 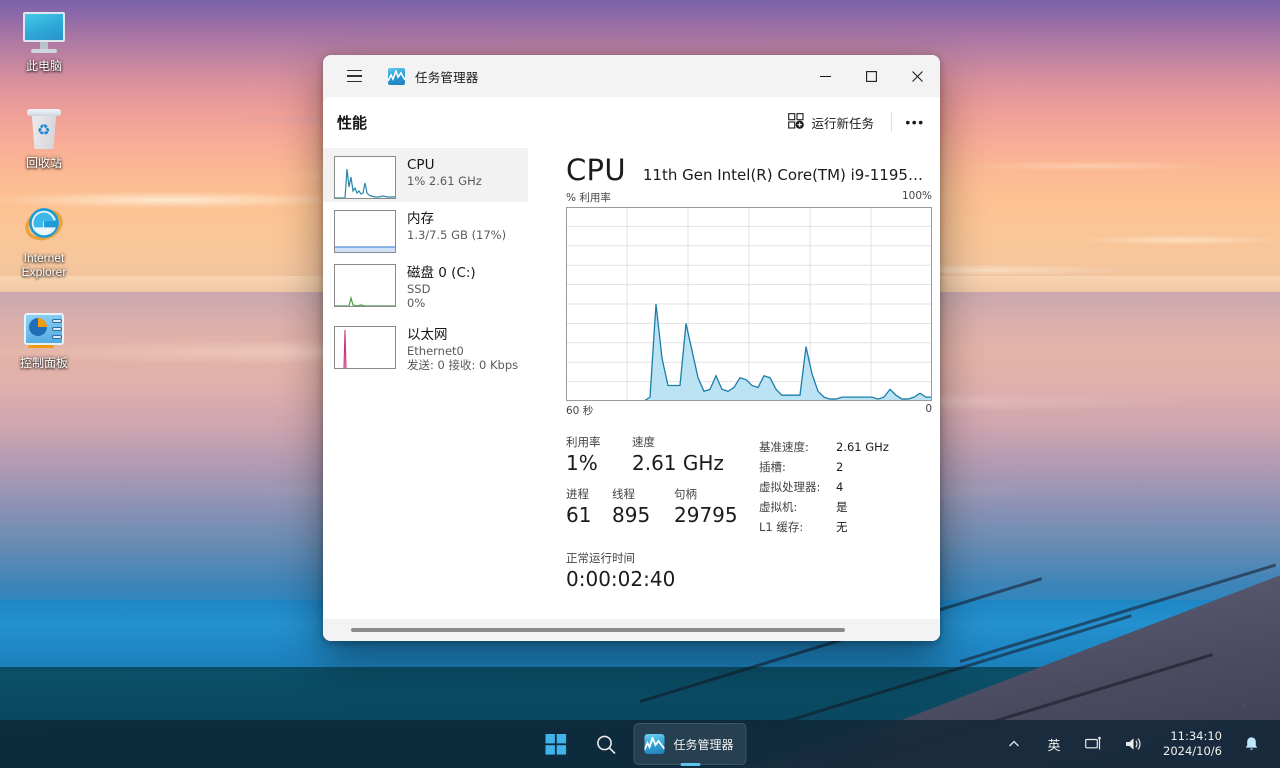 I want to click on resource-detail-2: 发送: 0 接收: 0 Kbps, so click(x=463, y=365).